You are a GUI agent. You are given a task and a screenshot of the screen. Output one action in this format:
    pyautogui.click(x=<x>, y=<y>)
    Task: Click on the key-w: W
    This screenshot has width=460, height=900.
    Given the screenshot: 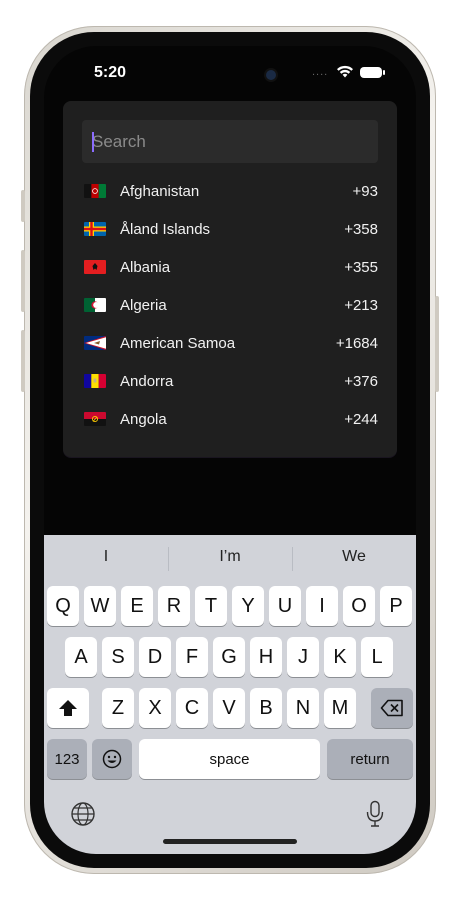 What is the action you would take?
    pyautogui.click(x=100, y=606)
    